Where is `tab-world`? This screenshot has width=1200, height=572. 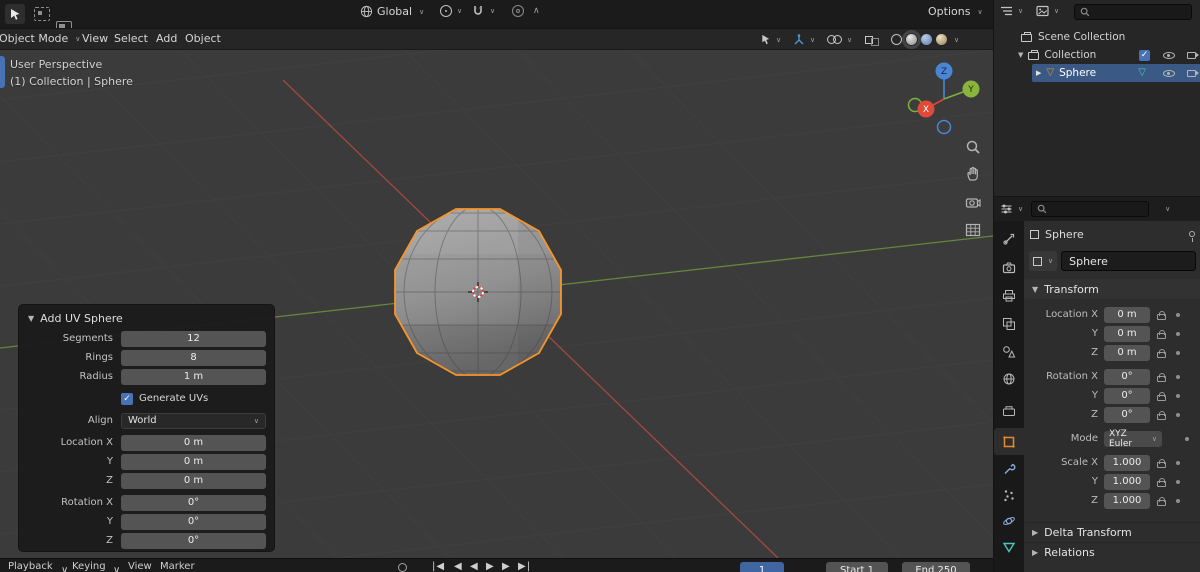 tab-world is located at coordinates (1009, 378).